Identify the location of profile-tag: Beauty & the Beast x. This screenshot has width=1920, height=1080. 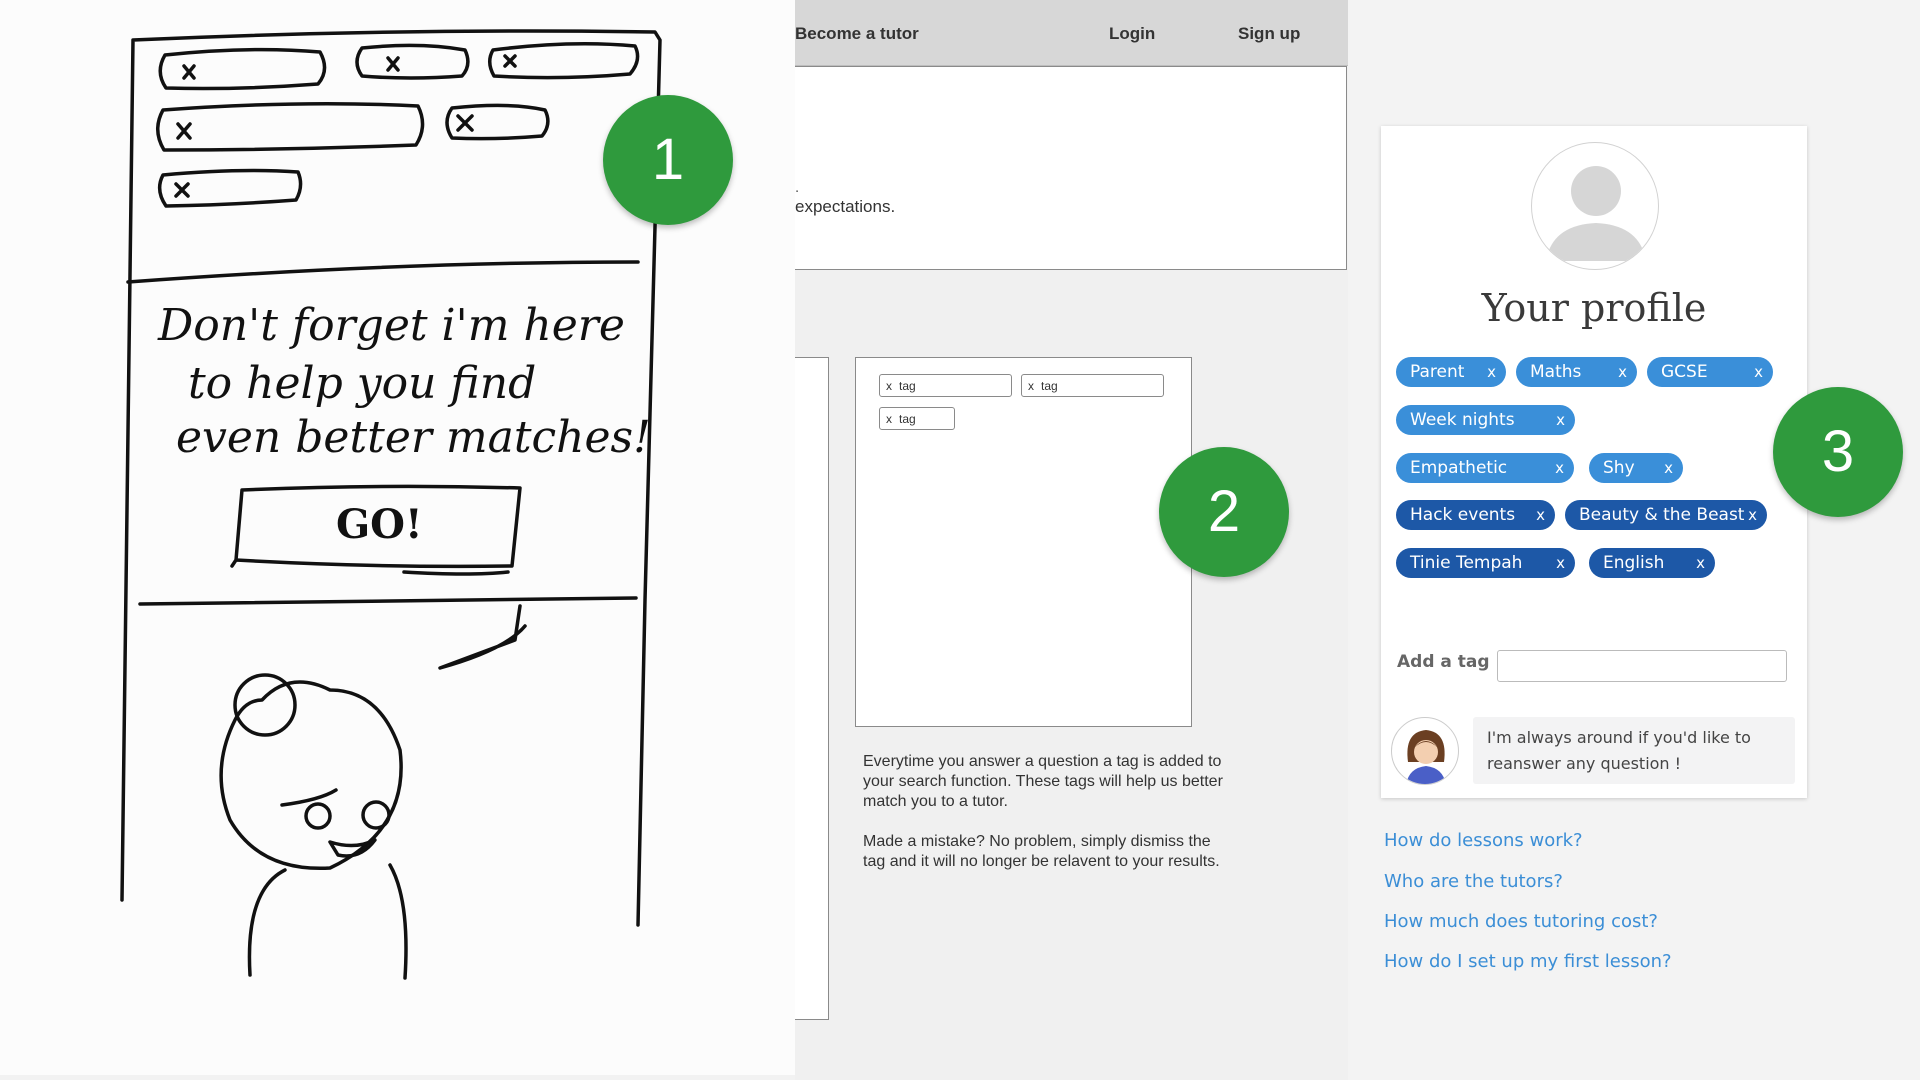
(1666, 515).